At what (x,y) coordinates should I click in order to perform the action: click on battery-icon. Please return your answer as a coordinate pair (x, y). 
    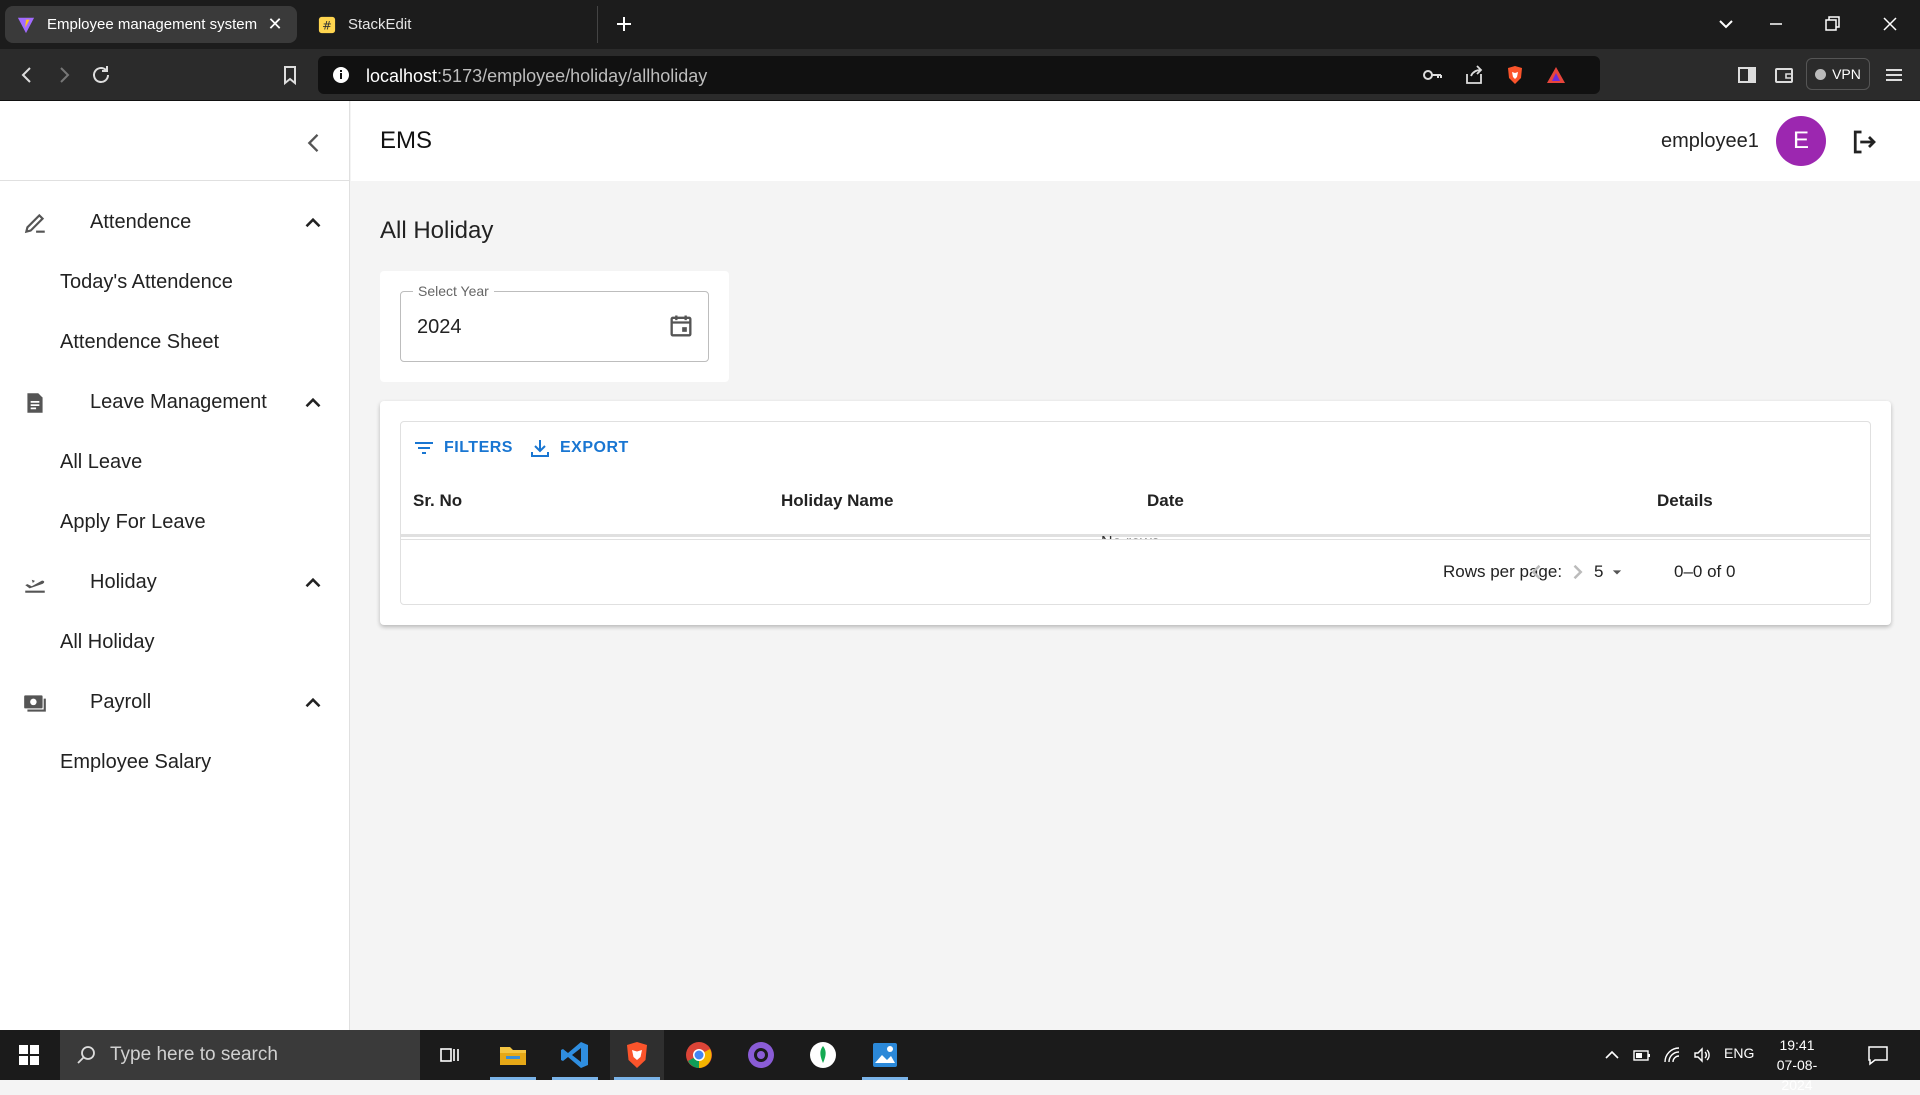
    Looking at the image, I should click on (1642, 1055).